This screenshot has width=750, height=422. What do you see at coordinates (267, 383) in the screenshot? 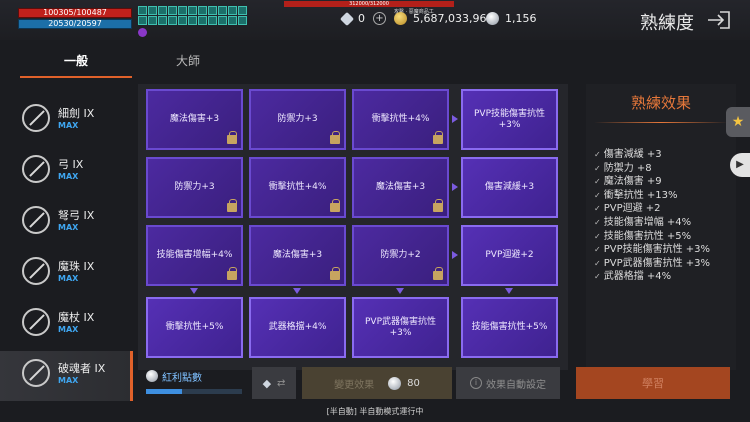
I see `diamond-icon: ◆` at bounding box center [267, 383].